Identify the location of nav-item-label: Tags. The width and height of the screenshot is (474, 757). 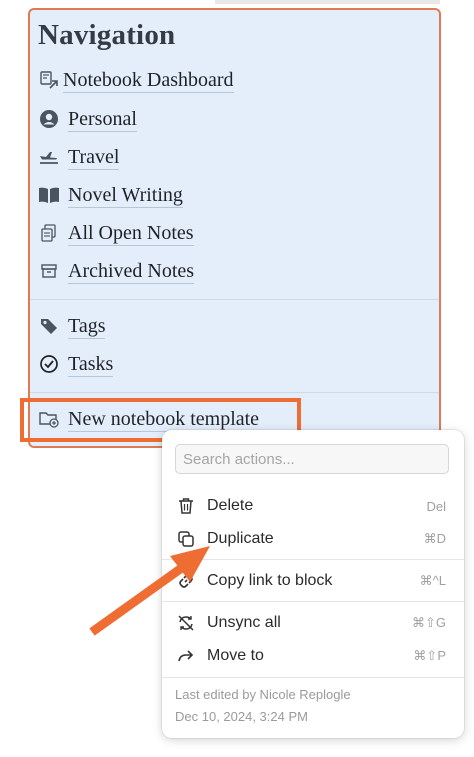
(87, 326).